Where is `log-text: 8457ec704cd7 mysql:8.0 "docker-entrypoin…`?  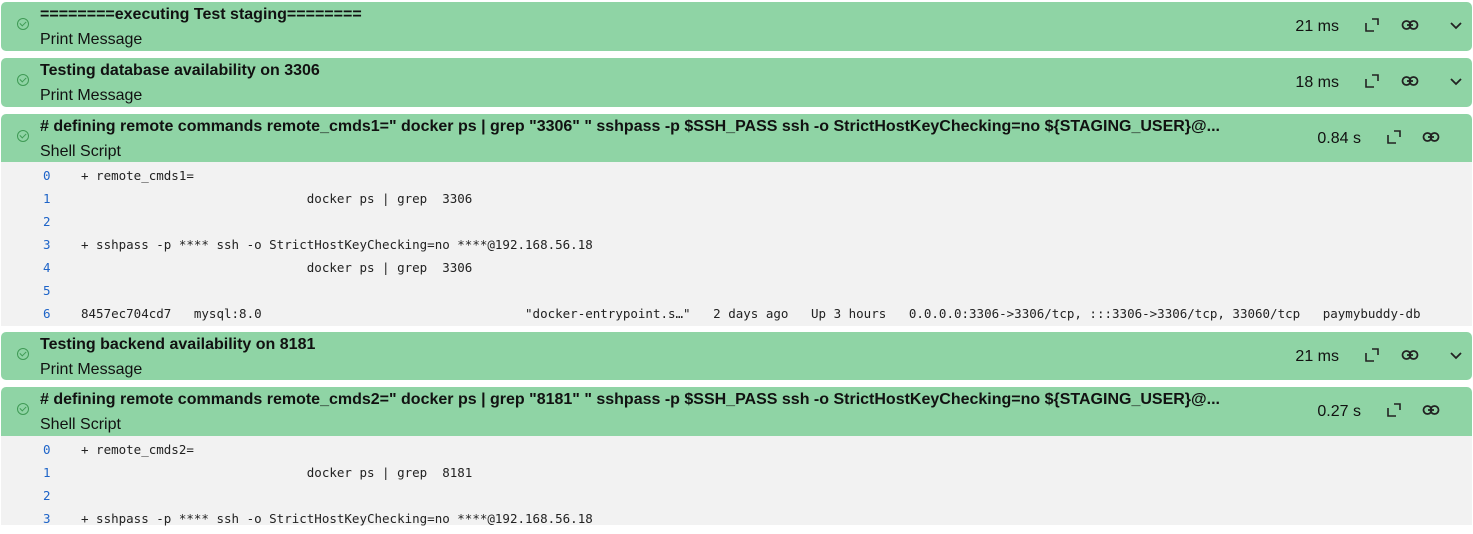
log-text: 8457ec704cd7 mysql:8.0 "docker-entrypoin… is located at coordinates (751, 313).